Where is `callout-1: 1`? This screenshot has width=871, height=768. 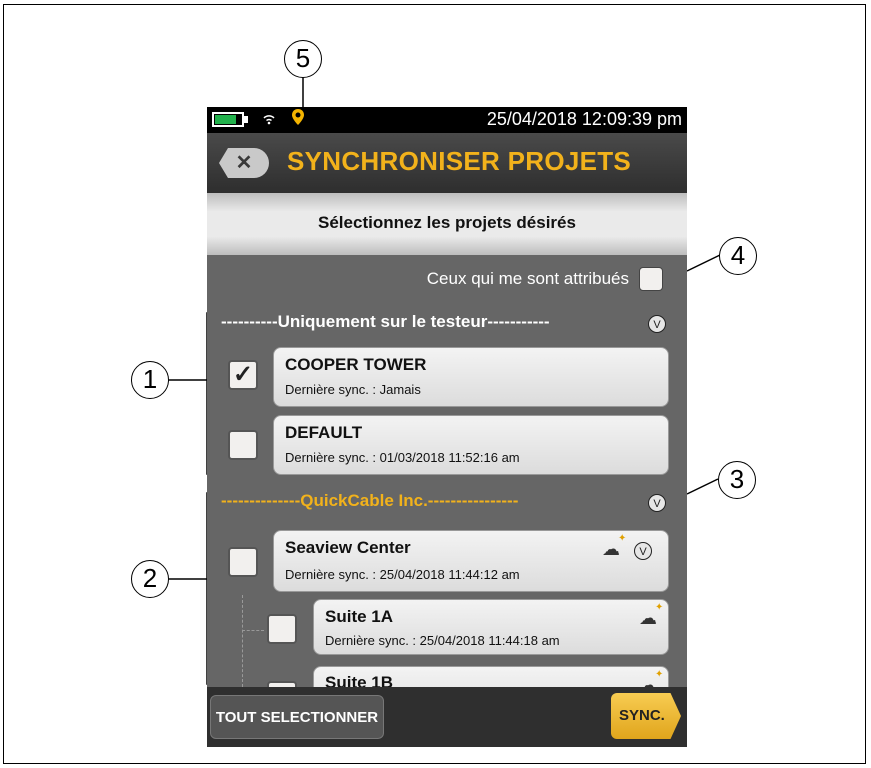 callout-1: 1 is located at coordinates (150, 380).